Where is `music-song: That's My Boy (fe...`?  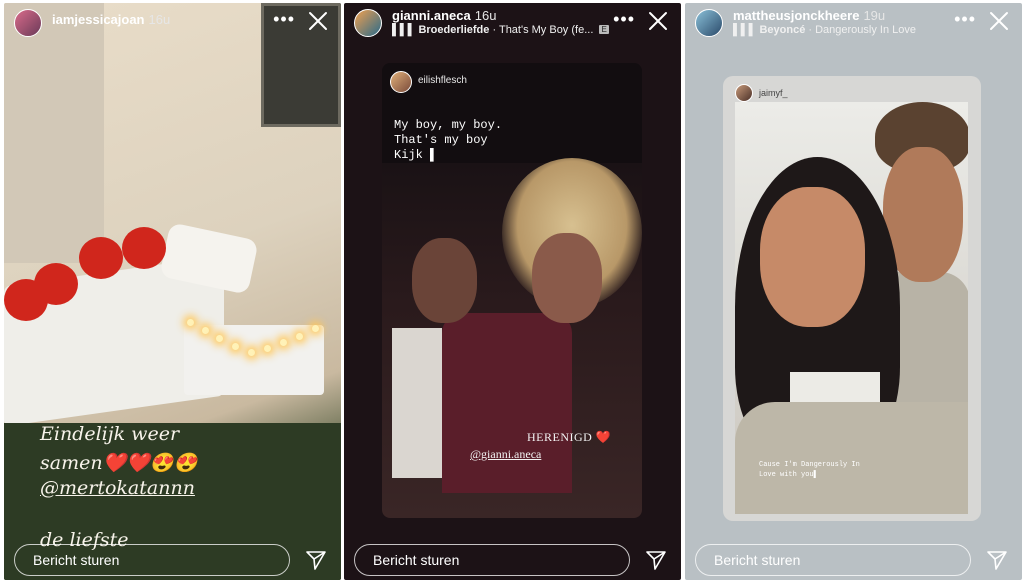 music-song: That's My Boy (fe... is located at coordinates (546, 30).